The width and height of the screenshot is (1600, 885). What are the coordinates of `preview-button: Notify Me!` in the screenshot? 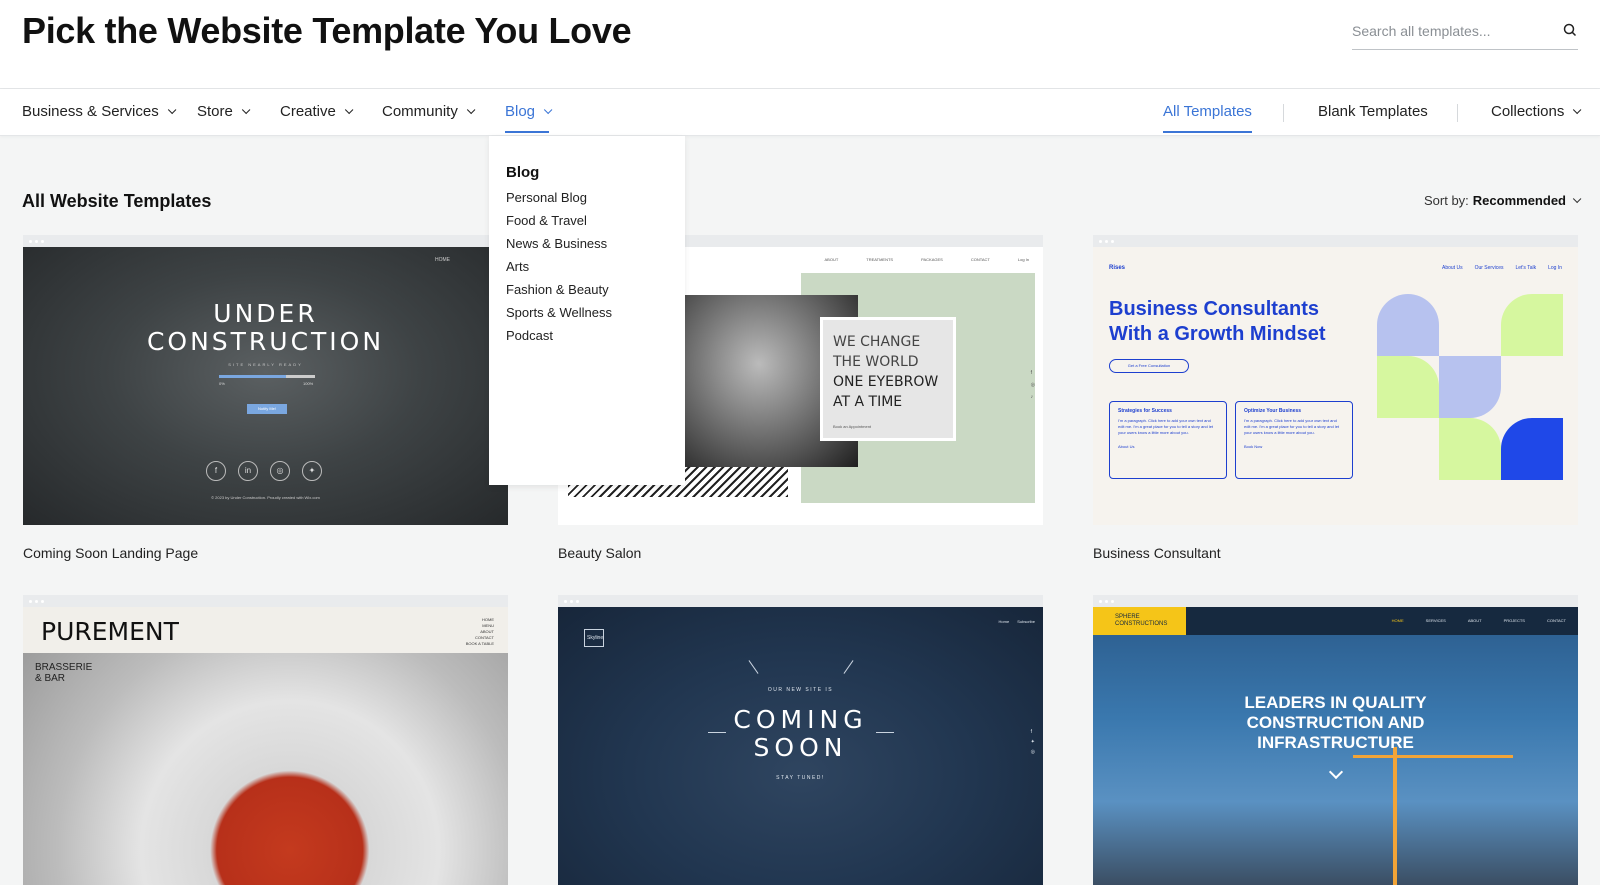 It's located at (267, 409).